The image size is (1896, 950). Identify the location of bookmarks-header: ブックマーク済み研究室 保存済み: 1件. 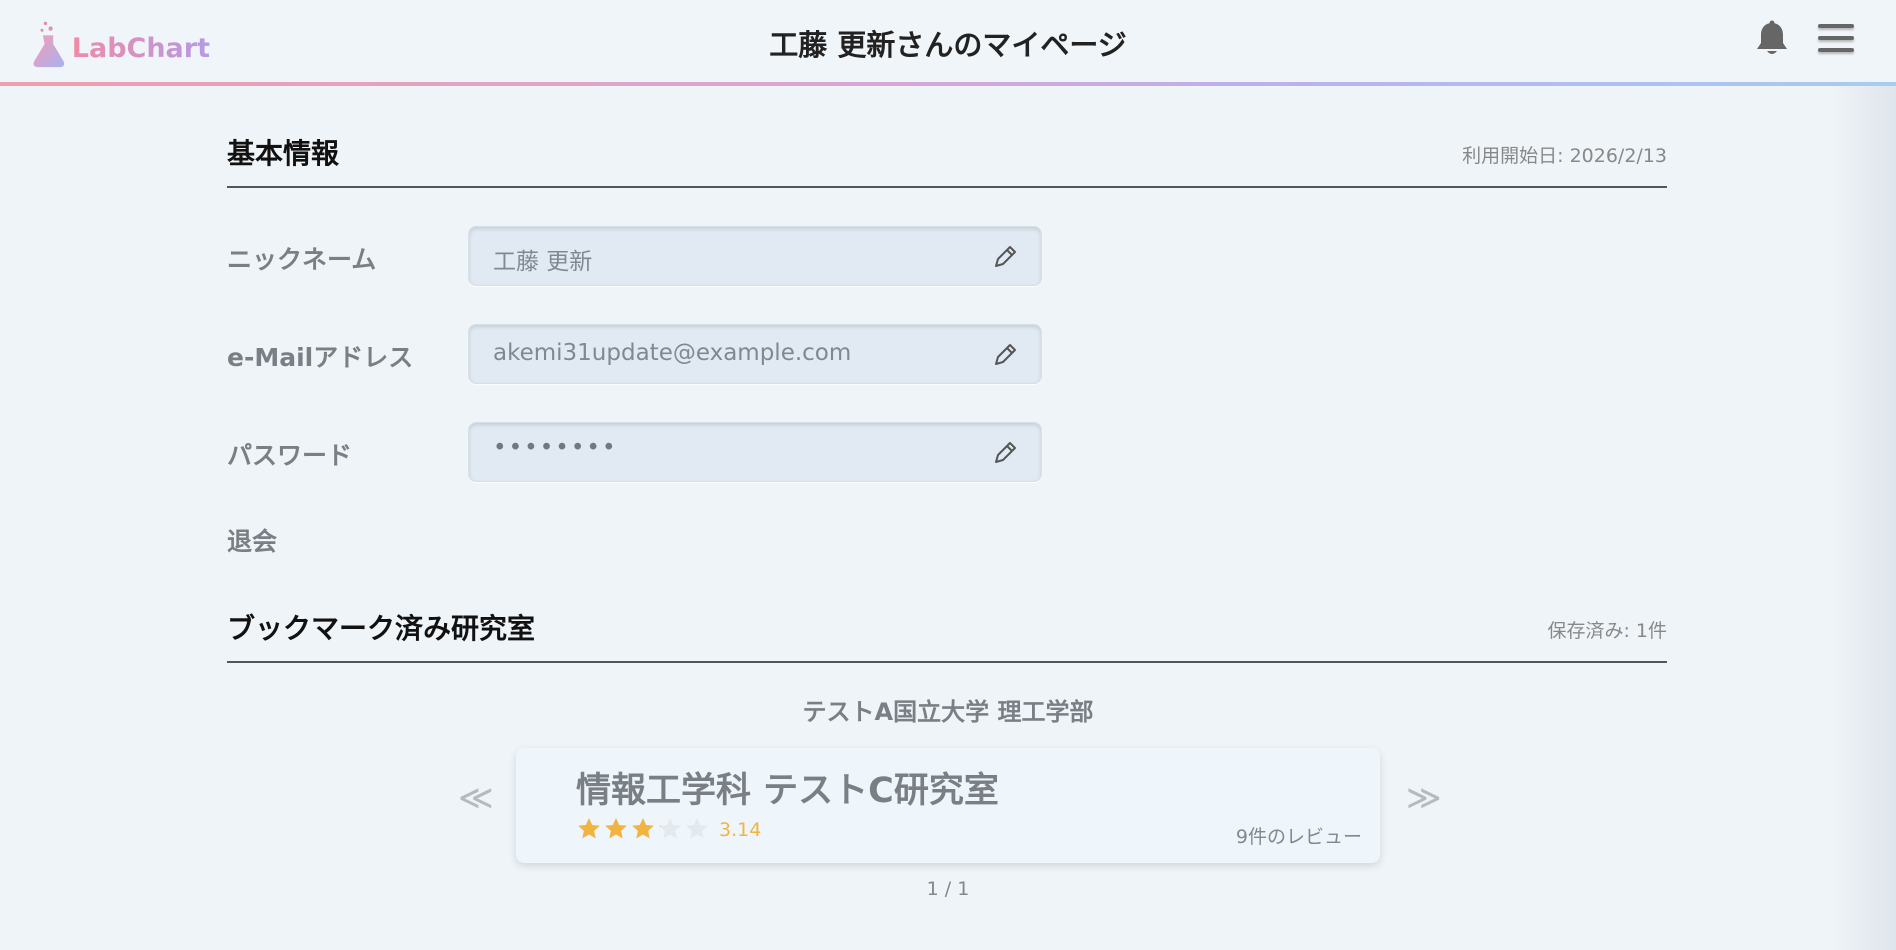
(947, 633).